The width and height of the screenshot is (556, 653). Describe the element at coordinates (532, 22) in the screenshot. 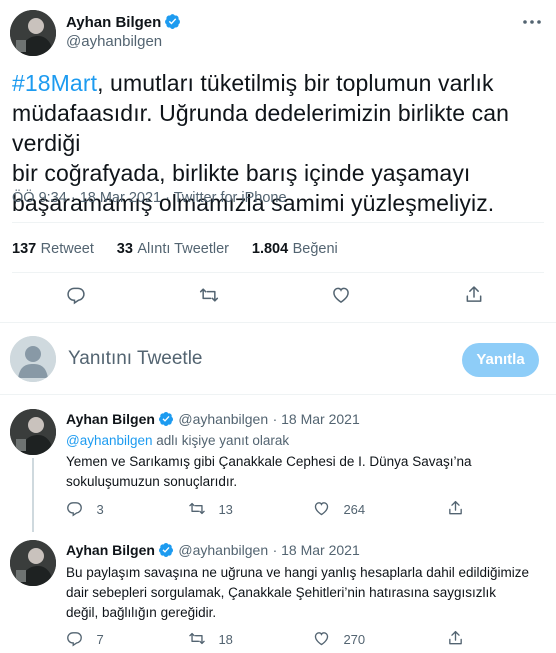

I see `more-options-icon` at that location.